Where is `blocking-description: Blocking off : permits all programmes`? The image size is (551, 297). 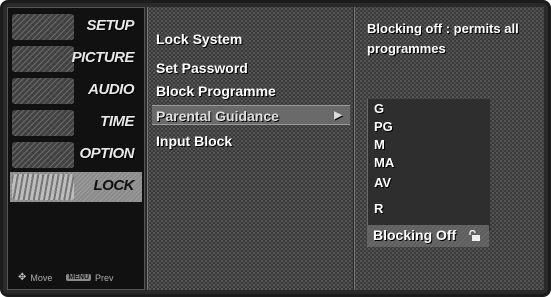 blocking-description: Blocking off : permits all programmes is located at coordinates (443, 38).